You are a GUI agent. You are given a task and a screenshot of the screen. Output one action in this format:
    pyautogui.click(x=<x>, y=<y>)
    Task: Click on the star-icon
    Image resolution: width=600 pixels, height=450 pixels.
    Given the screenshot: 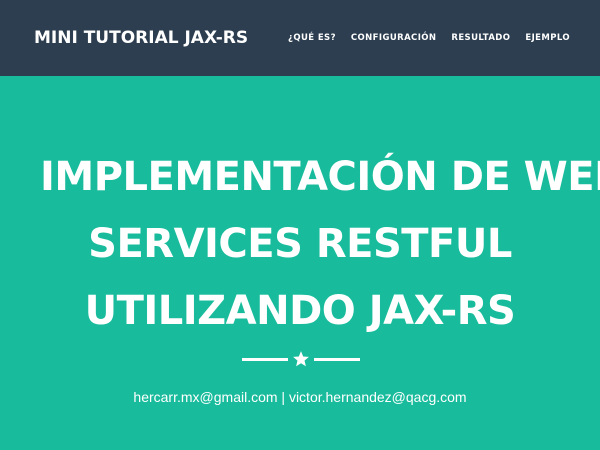 What is the action you would take?
    pyautogui.click(x=301, y=359)
    